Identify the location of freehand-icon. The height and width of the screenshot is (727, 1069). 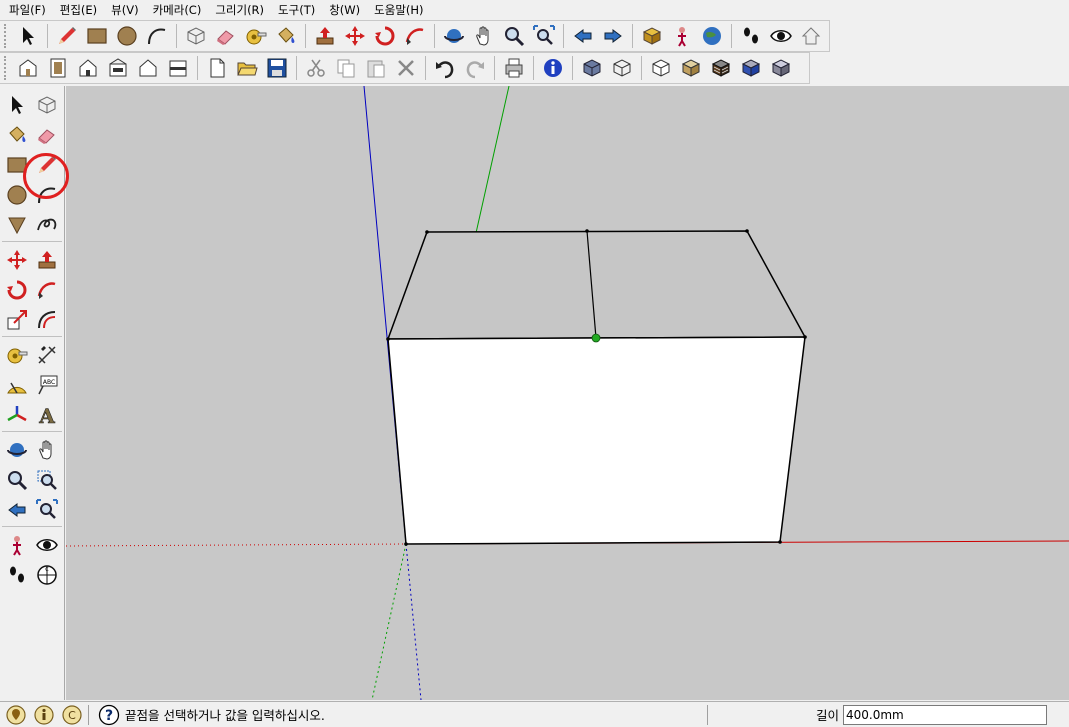
(47, 225).